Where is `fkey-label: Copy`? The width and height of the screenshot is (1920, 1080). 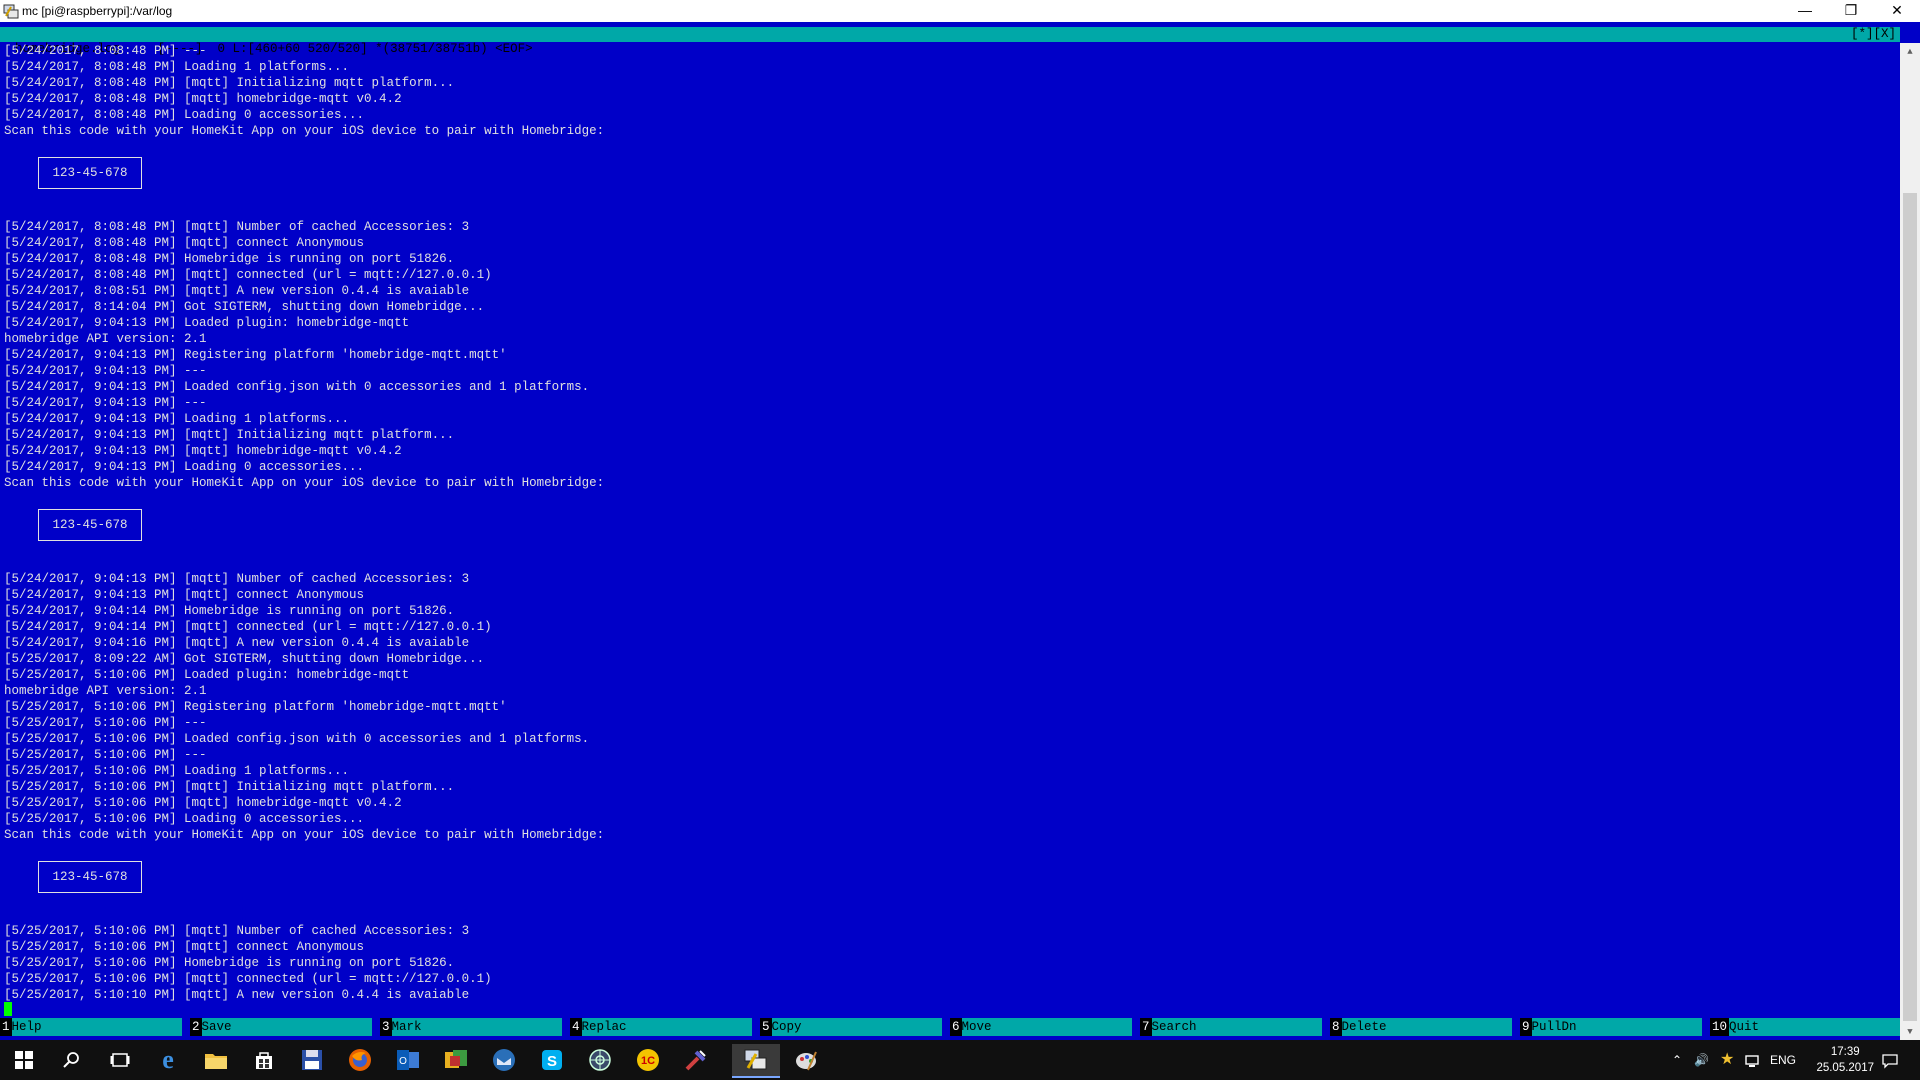 fkey-label: Copy is located at coordinates (856, 1027).